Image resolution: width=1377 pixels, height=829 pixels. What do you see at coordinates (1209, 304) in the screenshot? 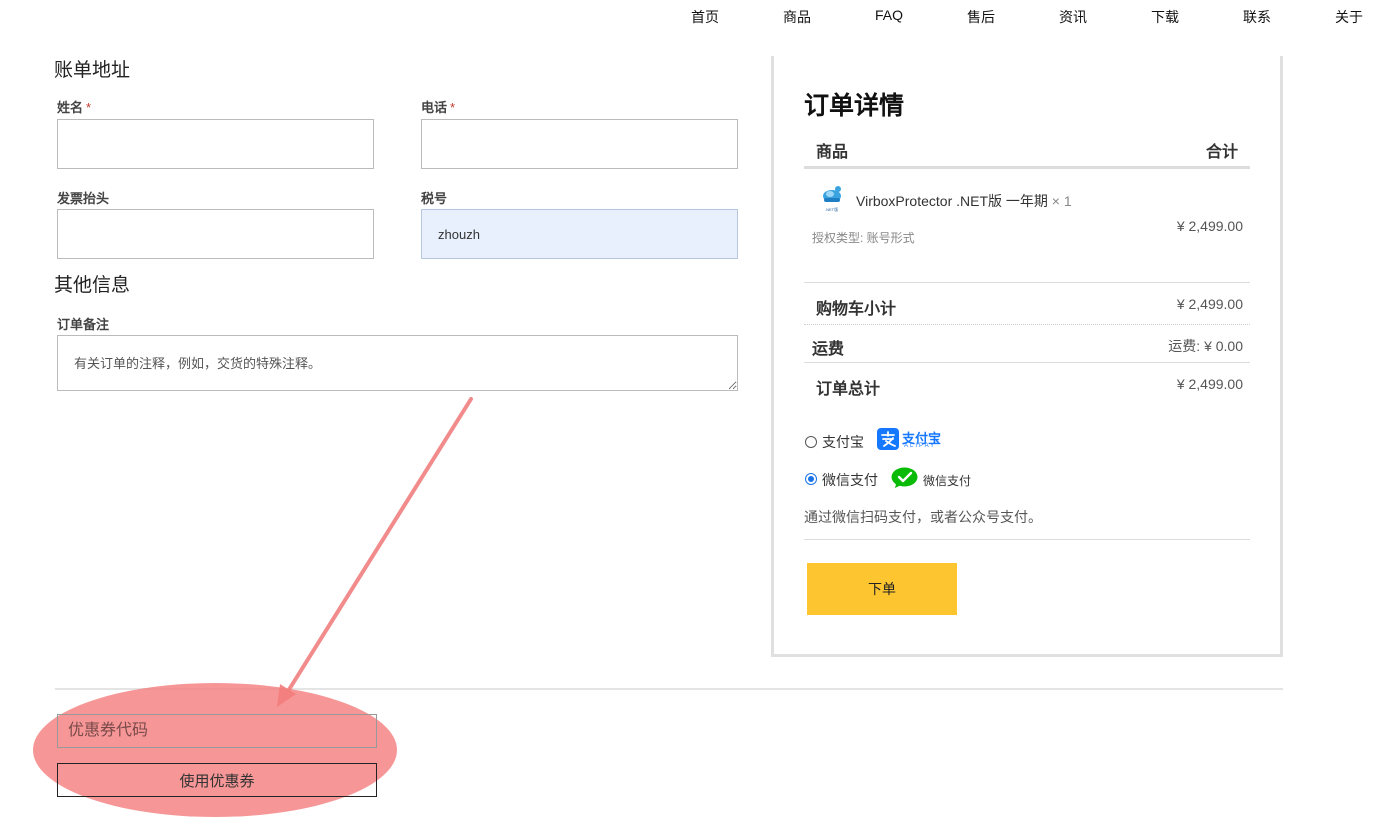
I see `subtotal-value: ¥ 2,499.00` at bounding box center [1209, 304].